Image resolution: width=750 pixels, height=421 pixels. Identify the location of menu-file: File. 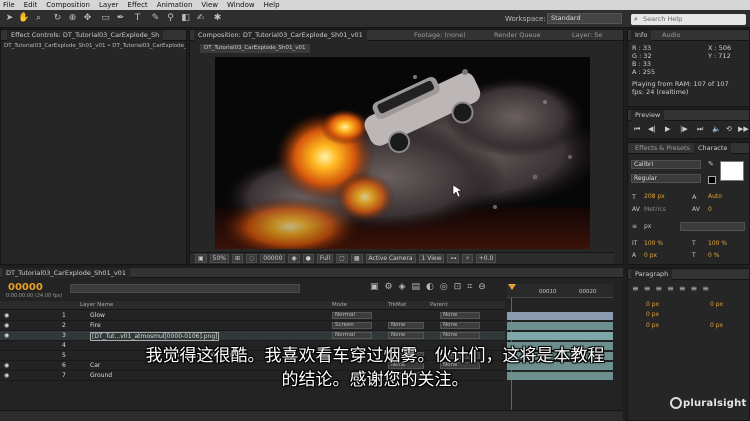
(9, 5).